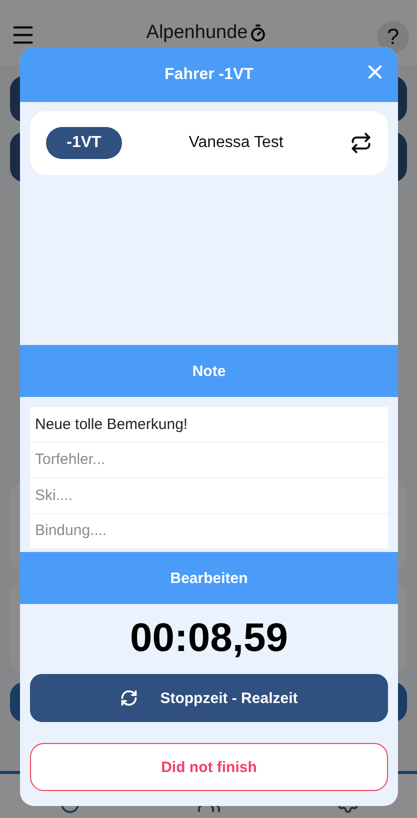  I want to click on time-display: 00:08,59, so click(209, 638).